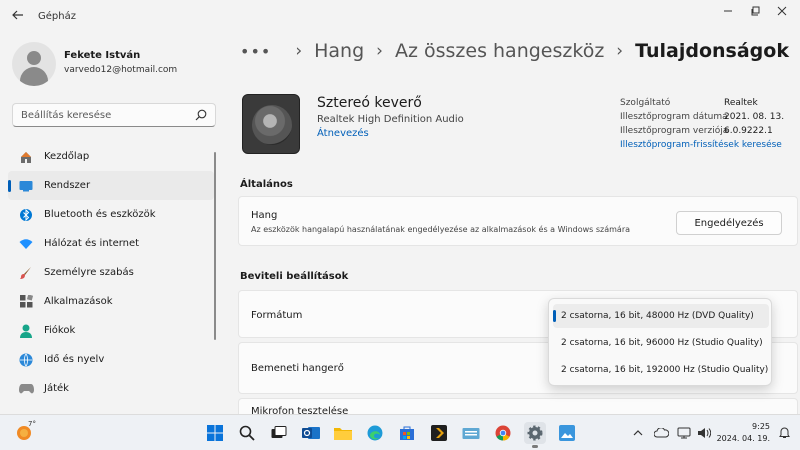 This screenshot has height=450, width=800. What do you see at coordinates (674, 131) in the screenshot?
I see `driver-version-label: Illesztőprogram verziója` at bounding box center [674, 131].